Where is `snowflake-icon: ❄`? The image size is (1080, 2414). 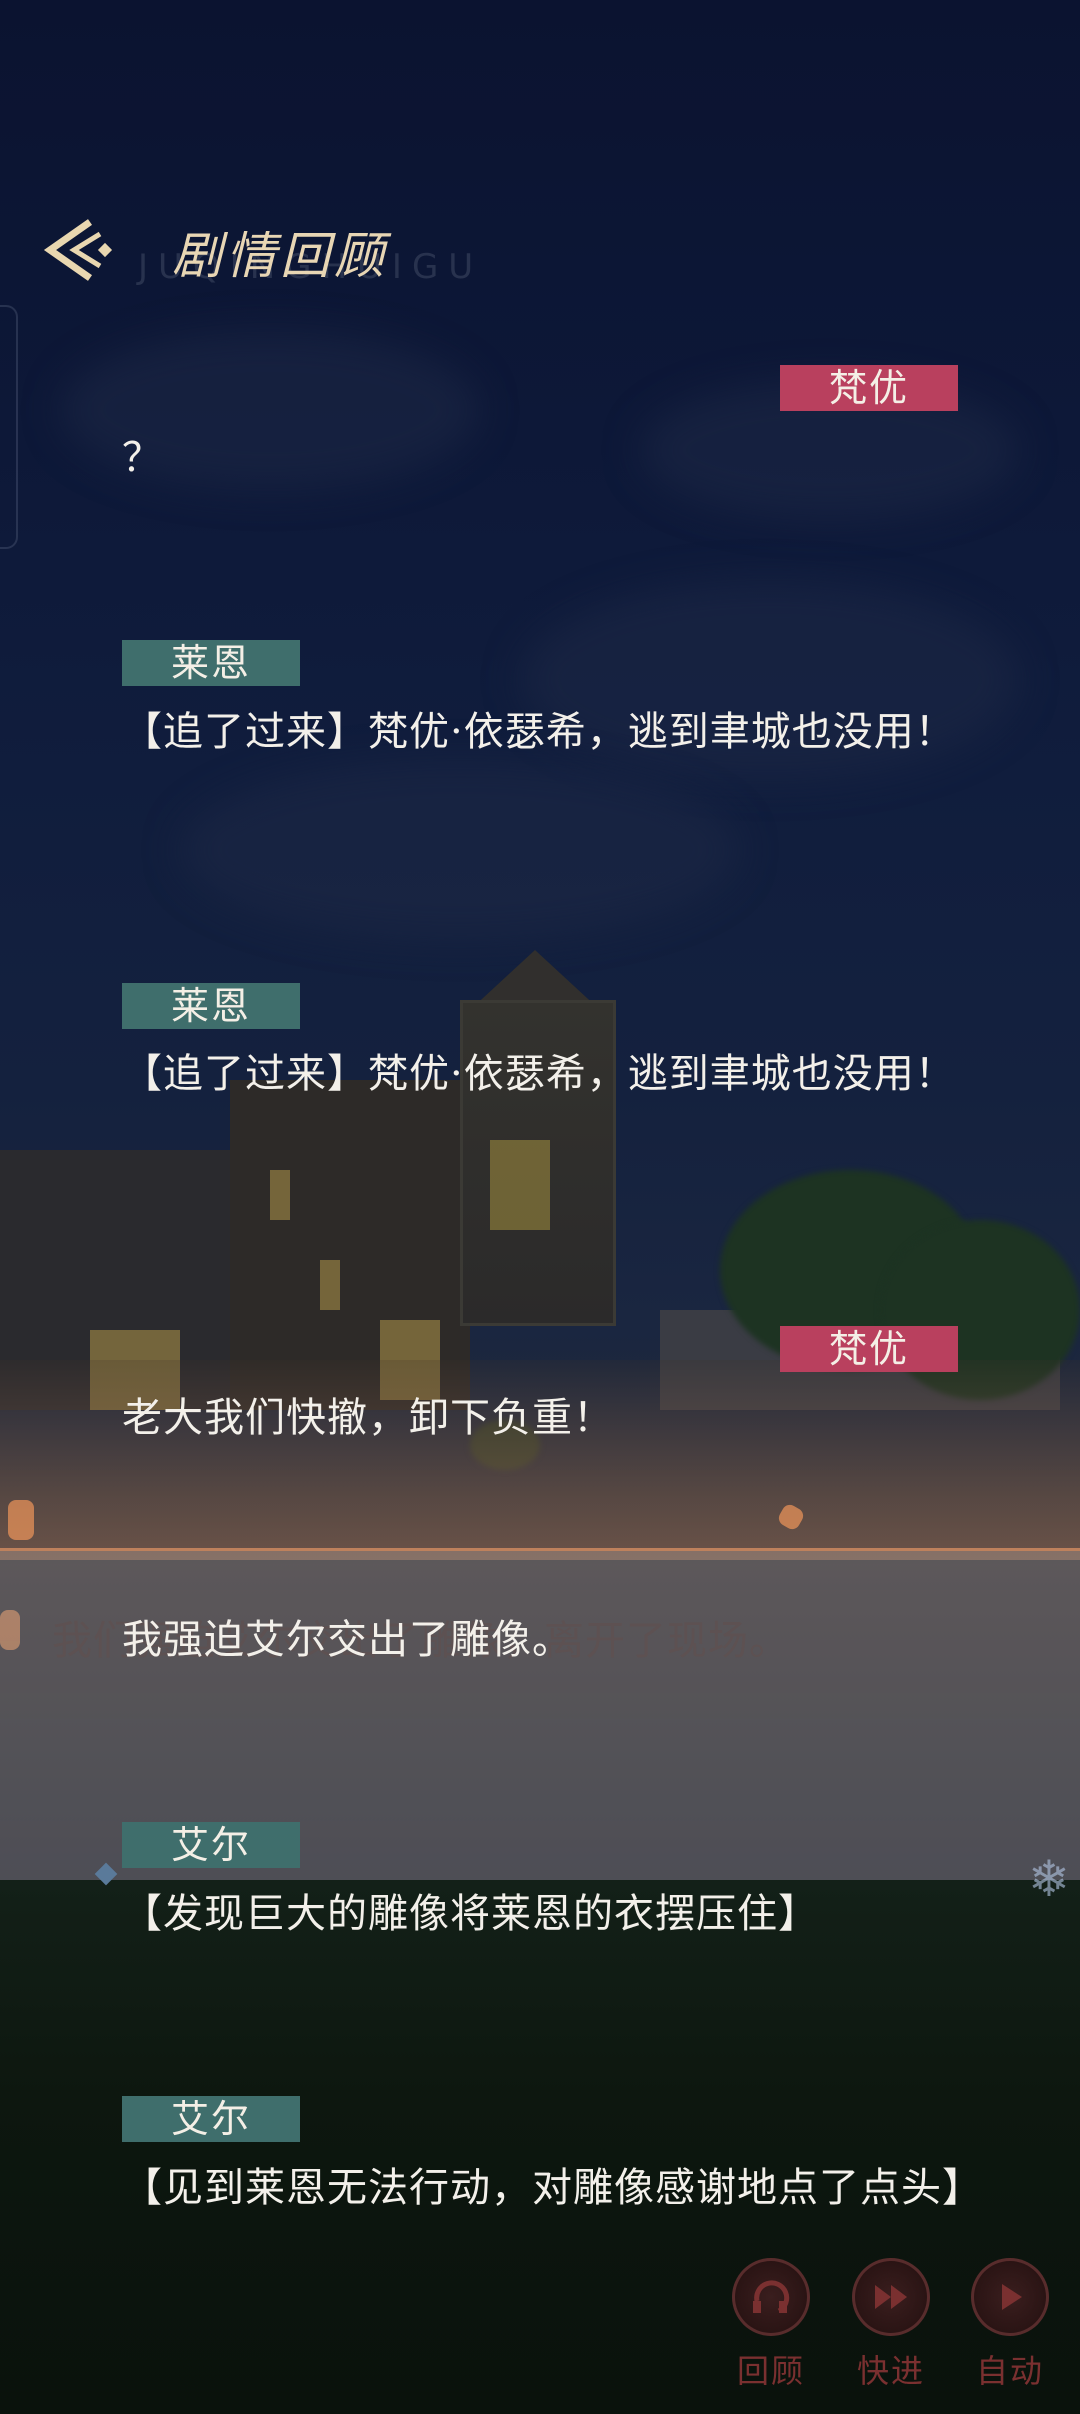
snowflake-icon: ❄ is located at coordinates (1049, 1879).